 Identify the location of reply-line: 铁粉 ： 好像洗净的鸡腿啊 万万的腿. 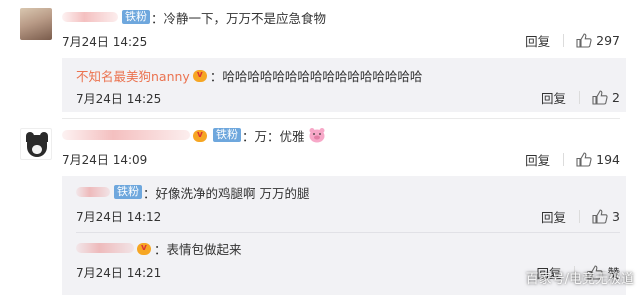
(193, 192).